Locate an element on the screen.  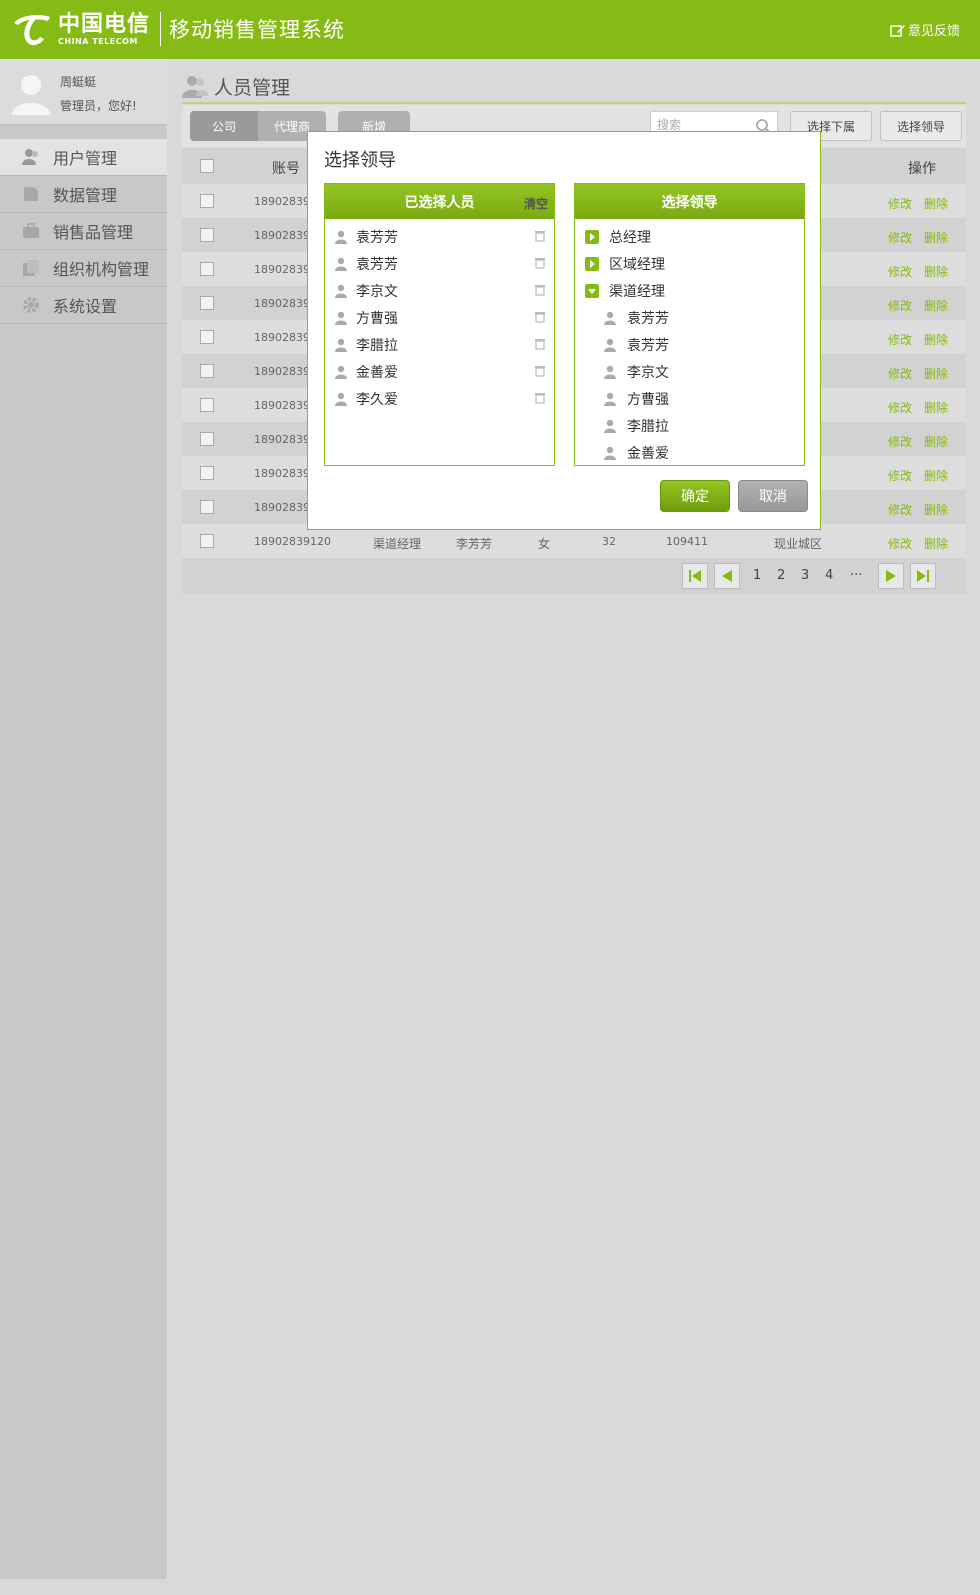
person-name: 袁芳芳 is located at coordinates (377, 264).